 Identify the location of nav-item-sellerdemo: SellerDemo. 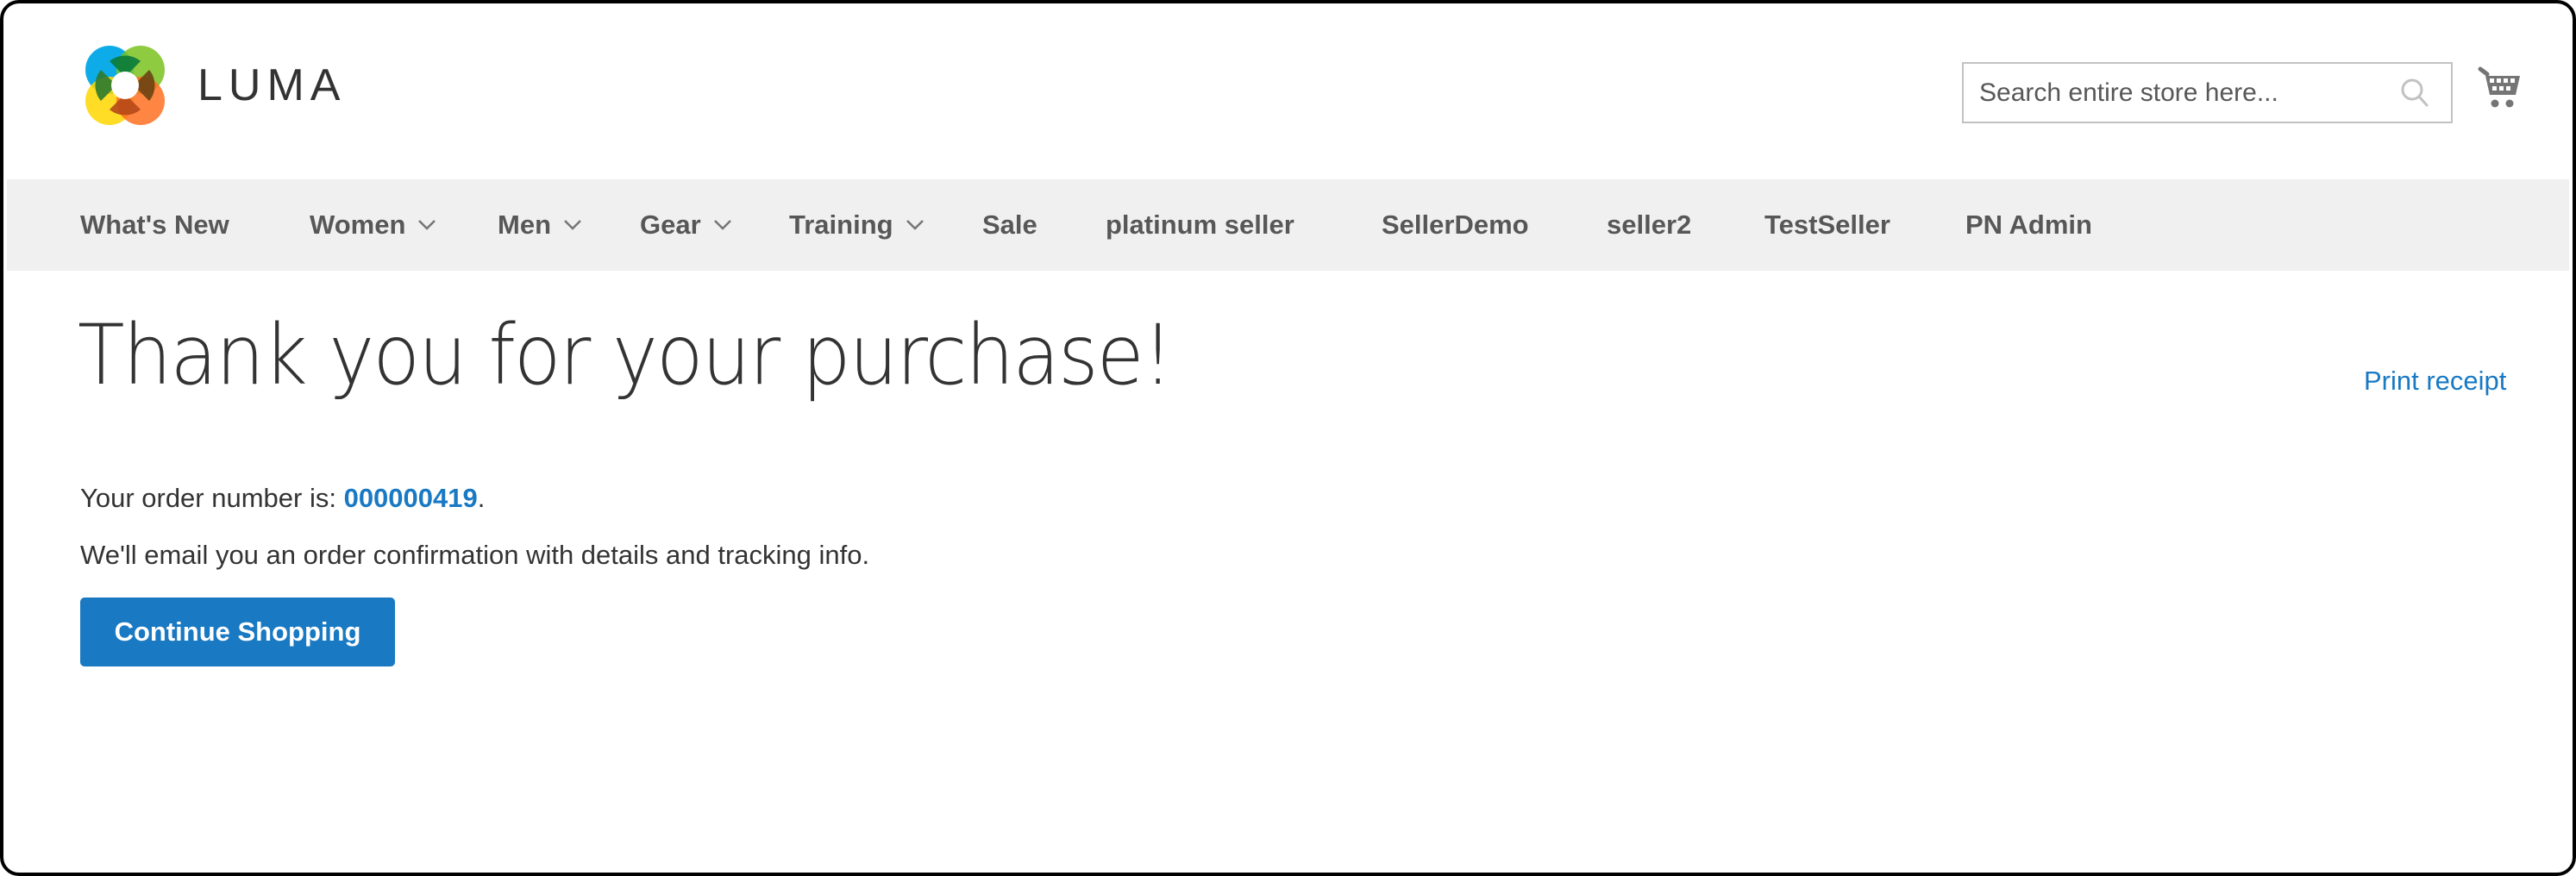
(1455, 225).